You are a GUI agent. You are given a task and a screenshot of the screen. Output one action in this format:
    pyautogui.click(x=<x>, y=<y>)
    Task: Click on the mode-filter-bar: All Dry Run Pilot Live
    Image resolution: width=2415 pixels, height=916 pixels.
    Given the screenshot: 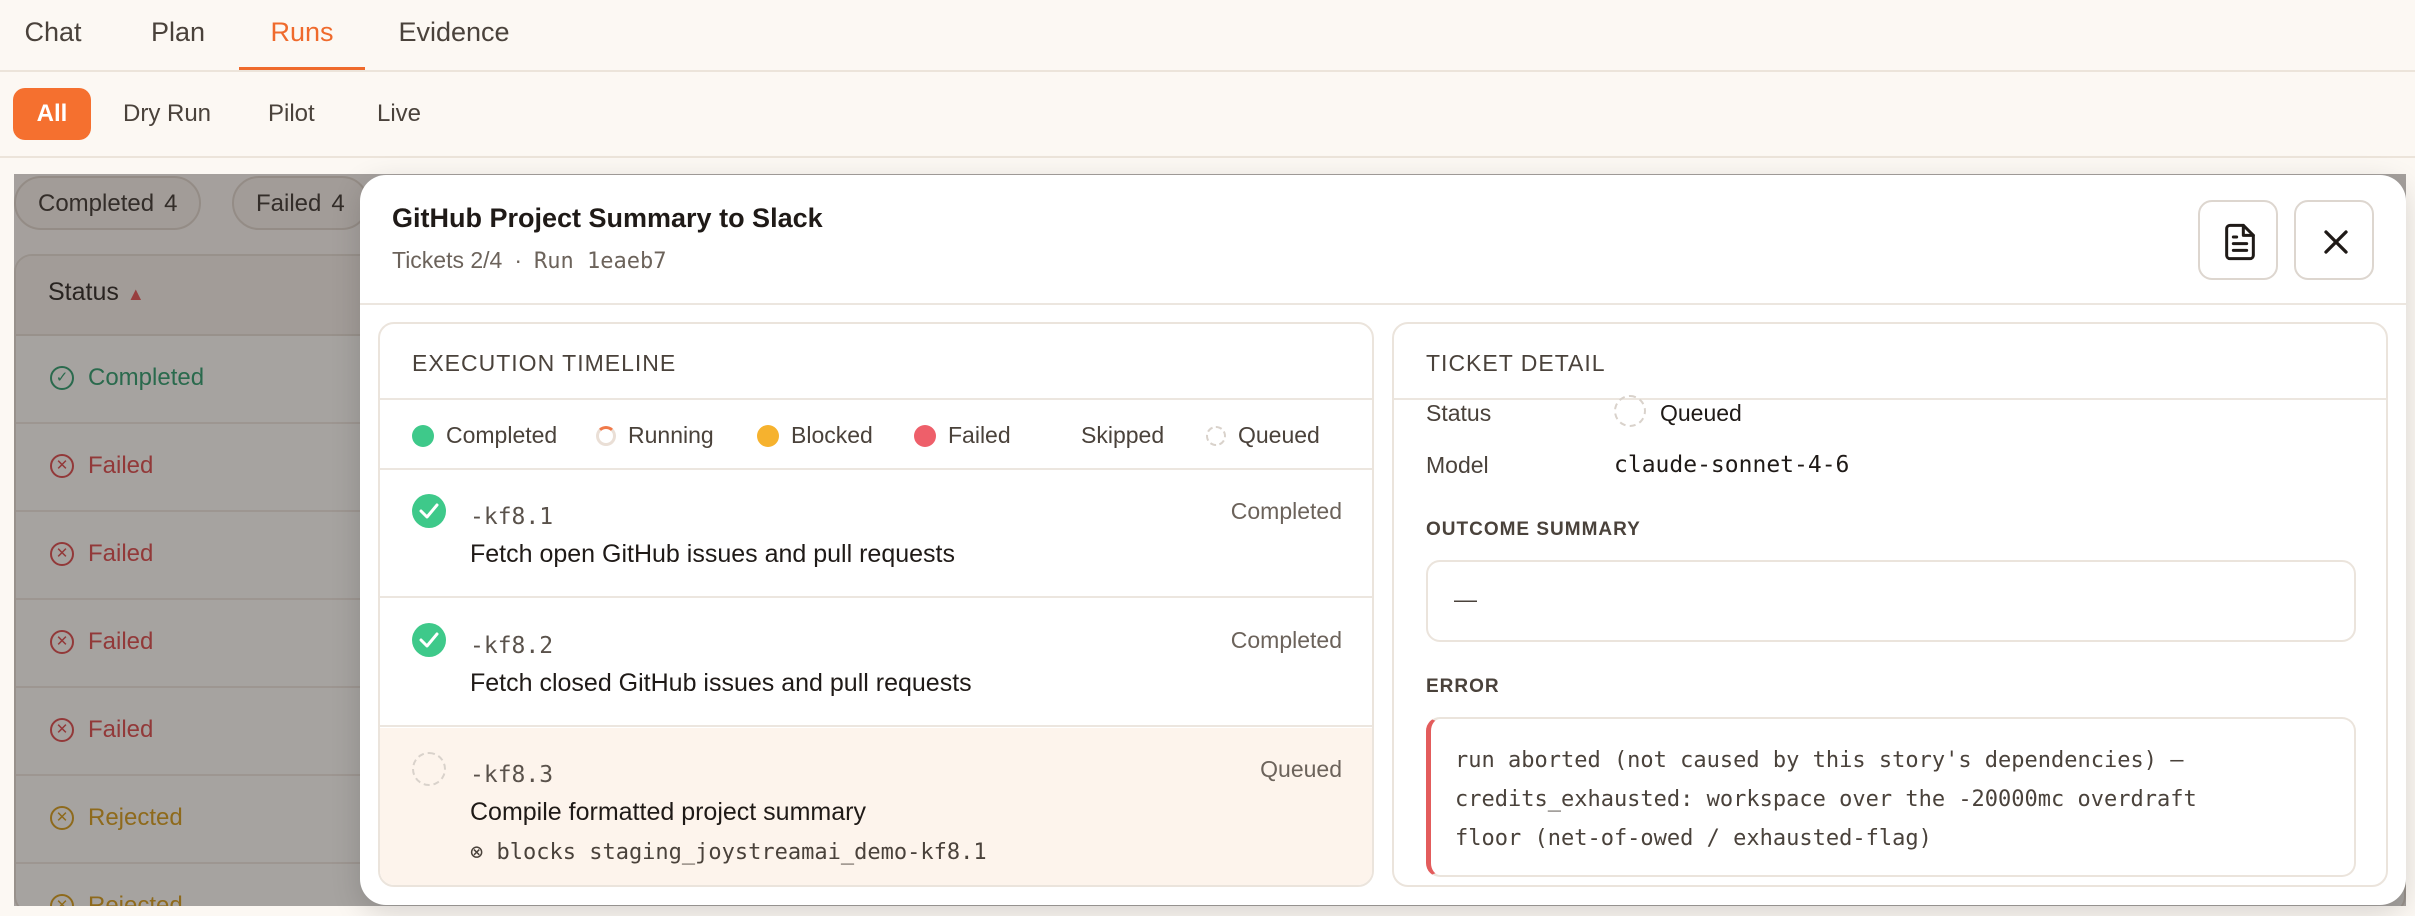 What is the action you would take?
    pyautogui.click(x=1207, y=115)
    